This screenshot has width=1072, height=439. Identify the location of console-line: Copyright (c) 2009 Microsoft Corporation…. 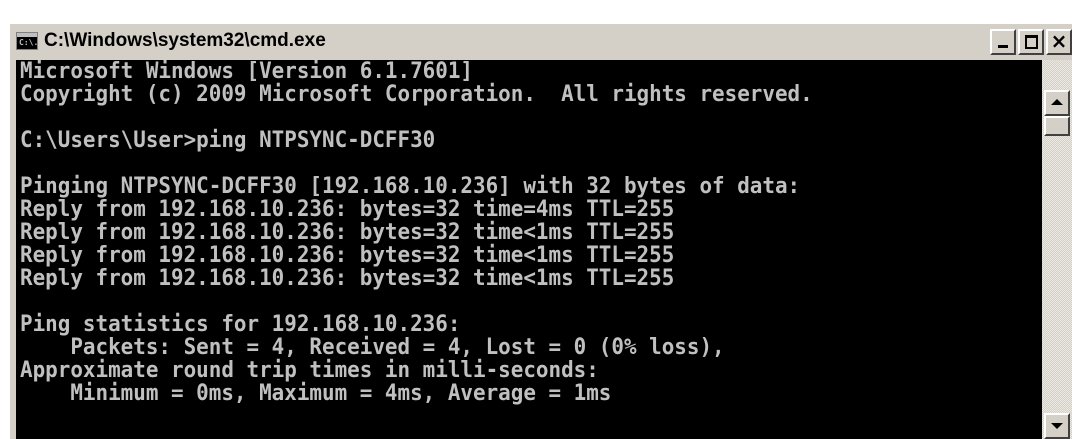
(416, 94).